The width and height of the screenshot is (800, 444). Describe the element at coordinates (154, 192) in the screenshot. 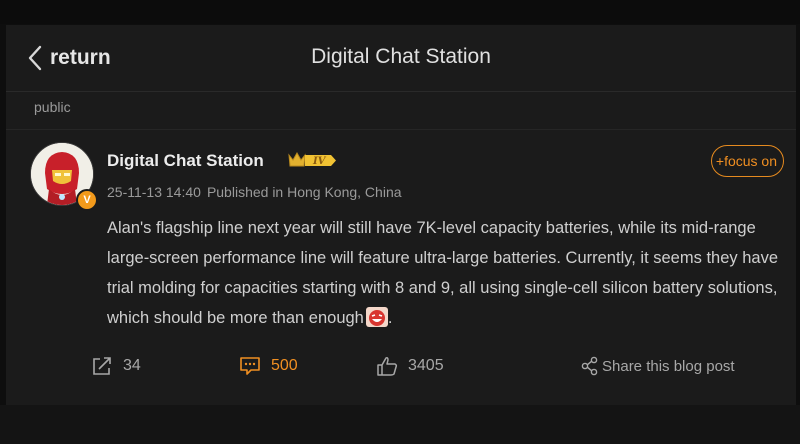

I see `post-date: 25-11-13 14:40` at that location.